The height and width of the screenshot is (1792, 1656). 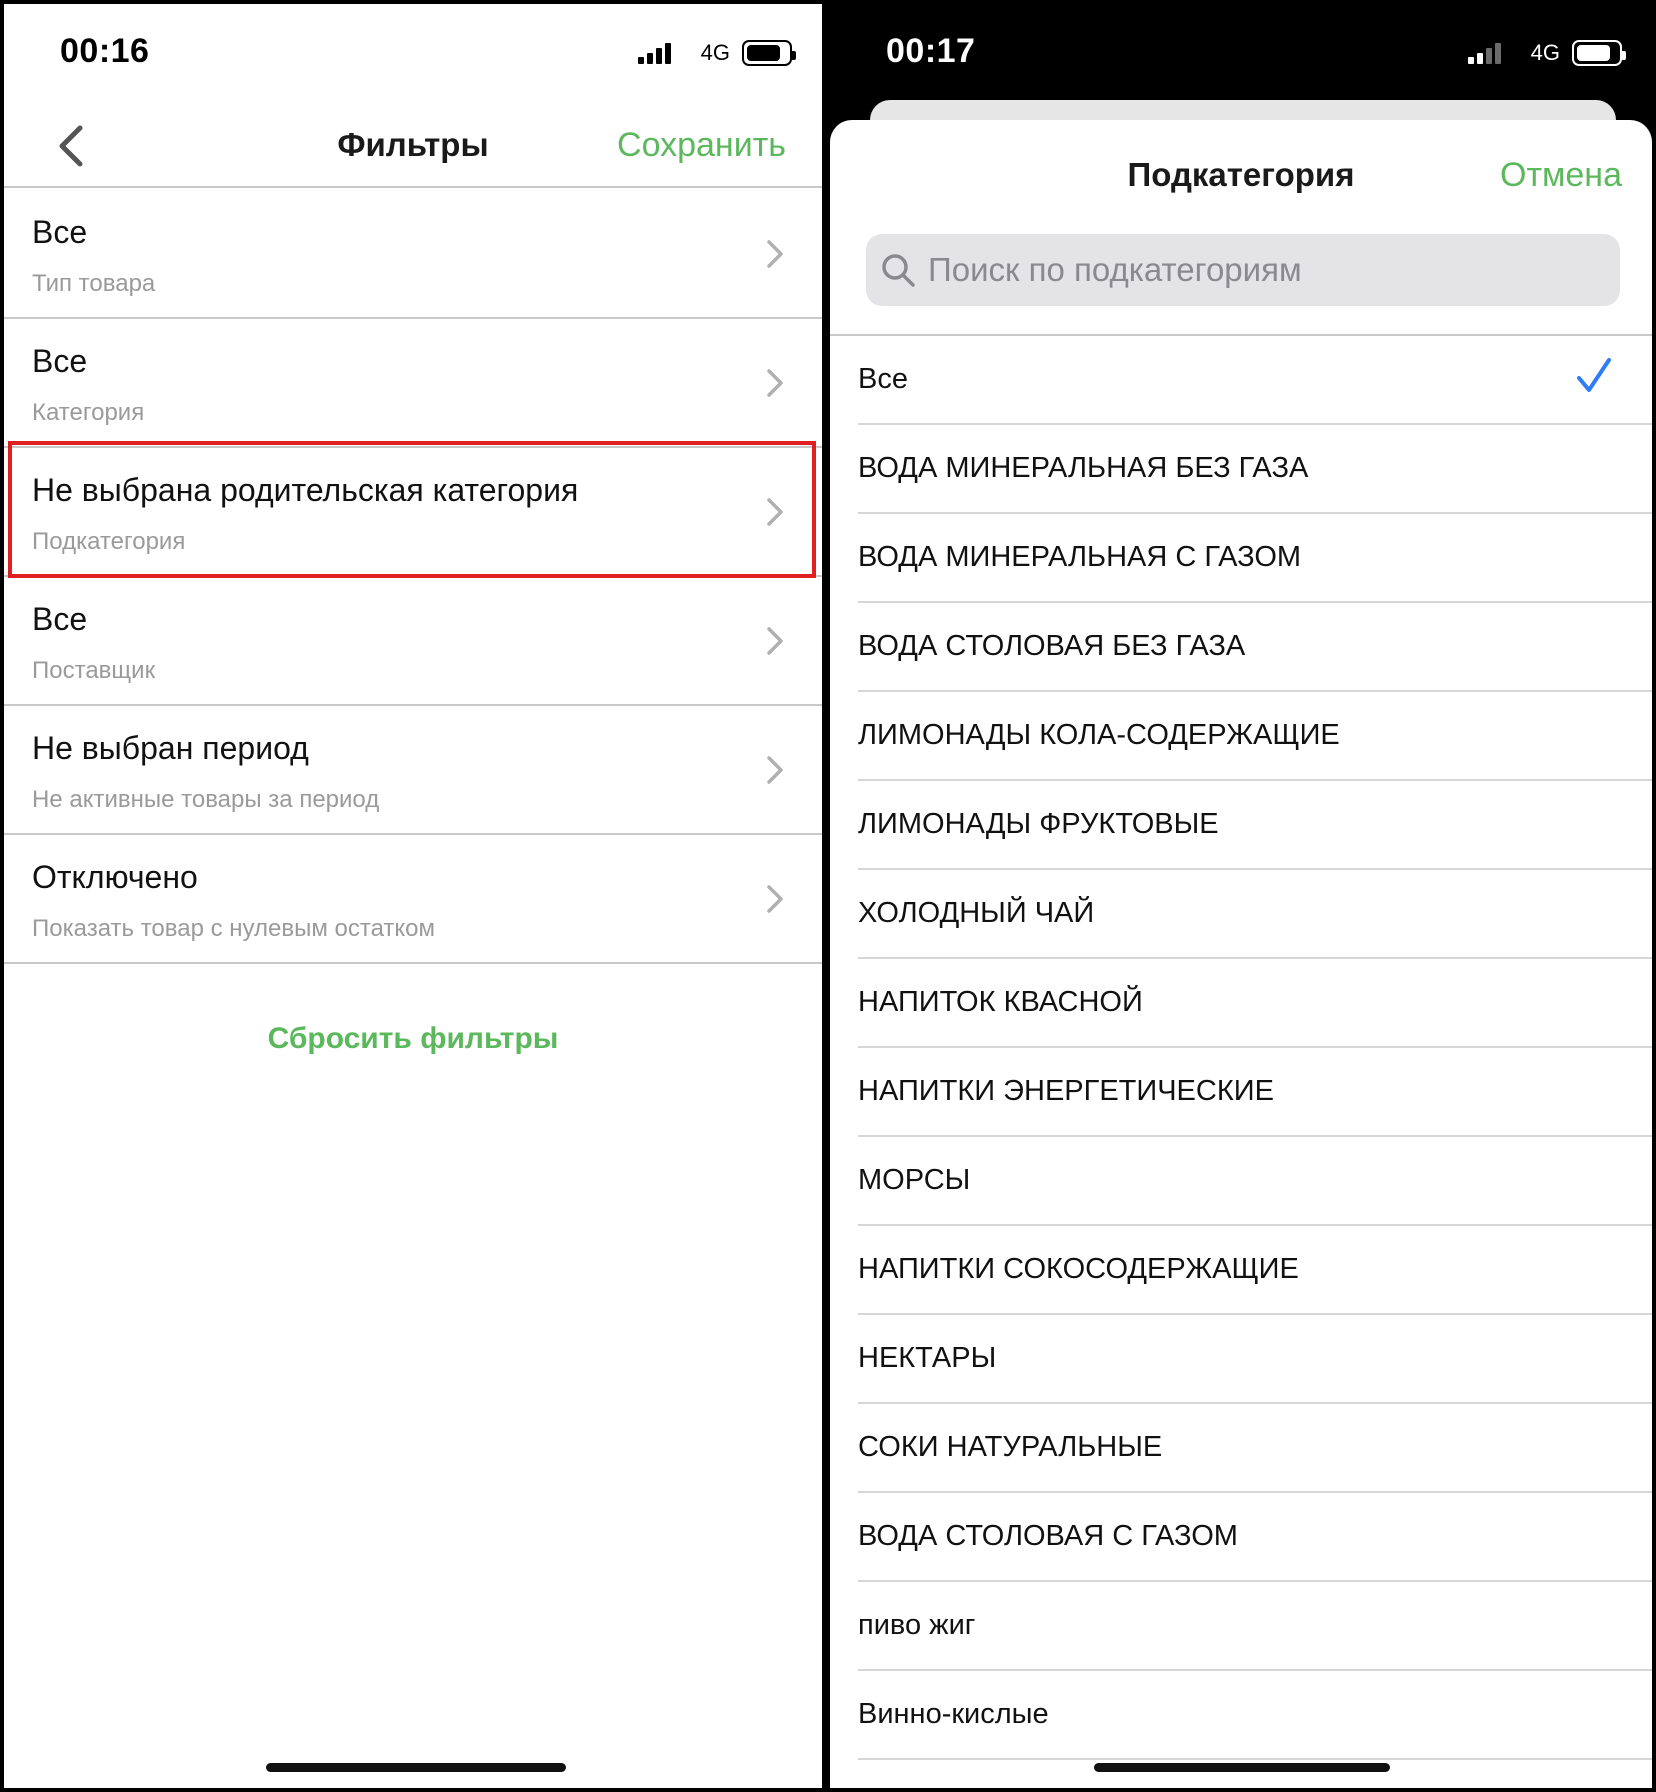 What do you see at coordinates (413, 254) in the screenshot?
I see `filter-row: Все Тип товара` at bounding box center [413, 254].